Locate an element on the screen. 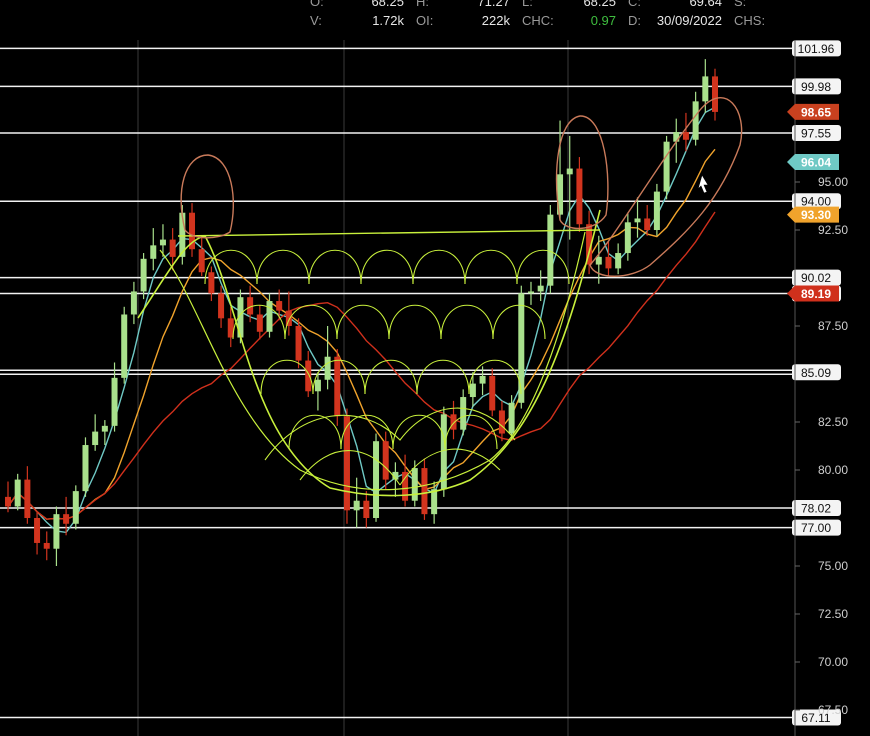  axis-tick-label: 67.50 is located at coordinates (833, 710).